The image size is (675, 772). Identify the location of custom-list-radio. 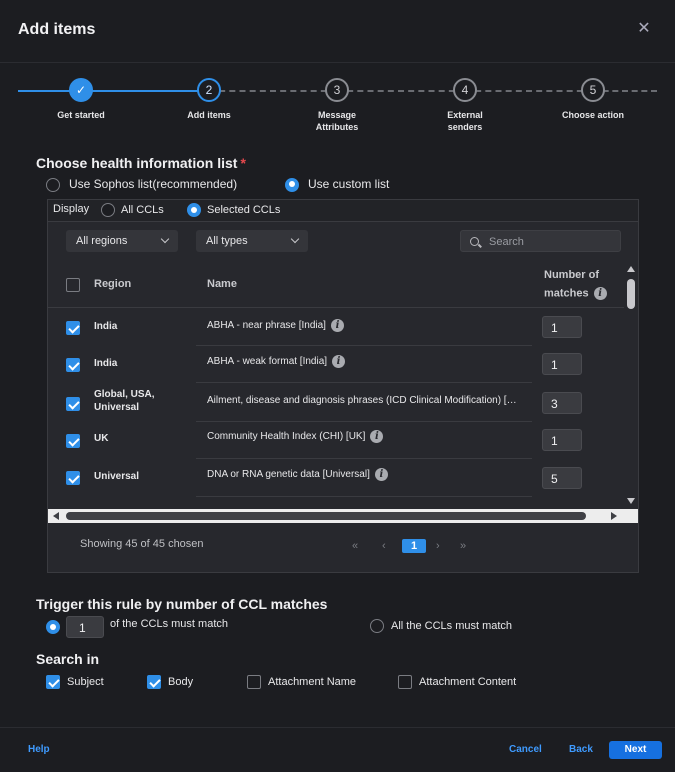
(292, 184).